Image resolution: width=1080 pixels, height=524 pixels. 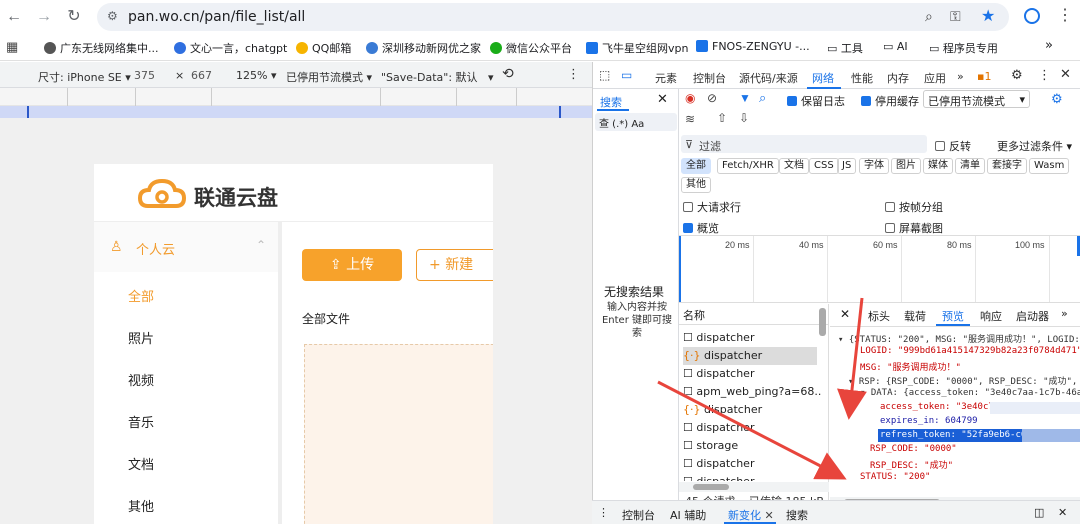 What do you see at coordinates (1065, 74) in the screenshot?
I see `close-devtools-icon: ✕` at bounding box center [1065, 74].